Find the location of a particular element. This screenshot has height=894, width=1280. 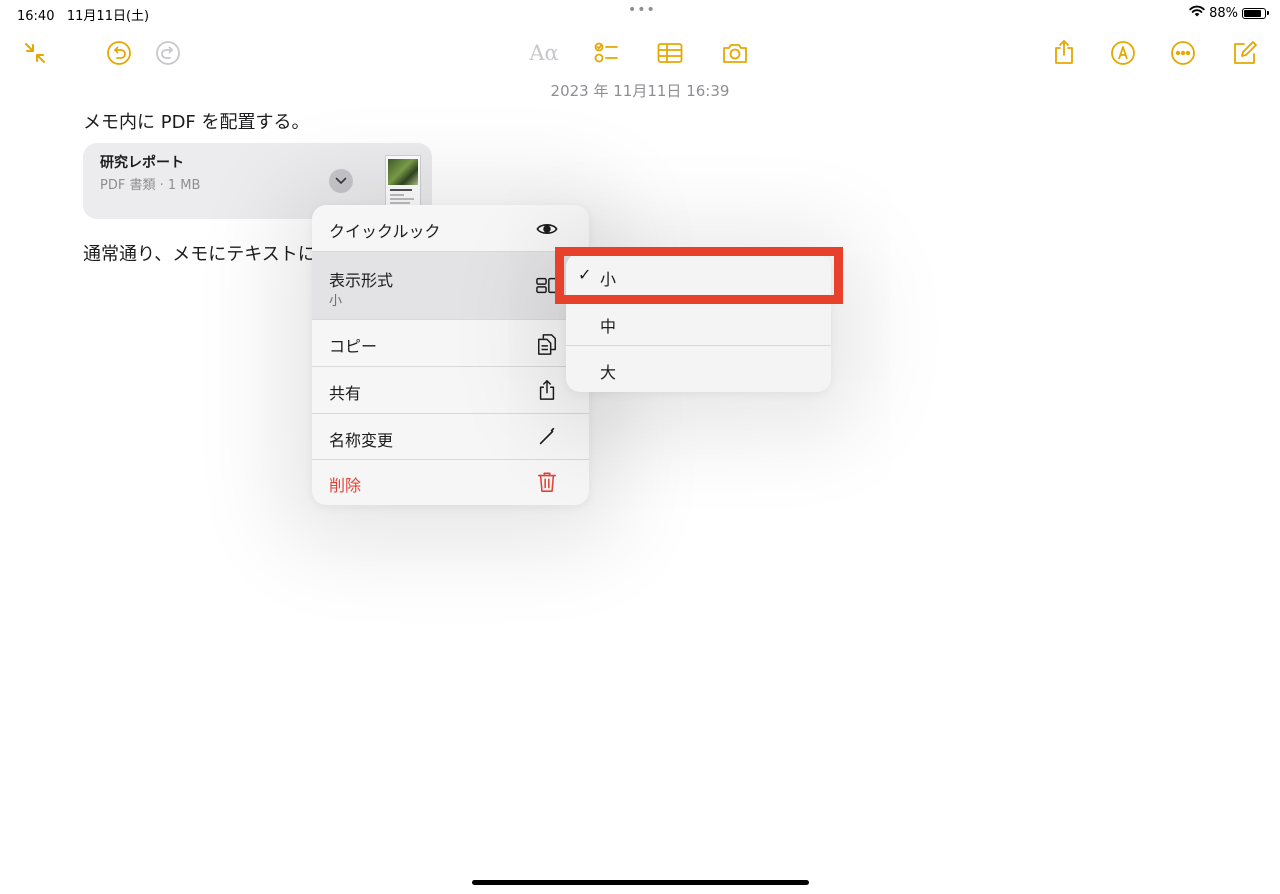

copy-icon is located at coordinates (547, 344).